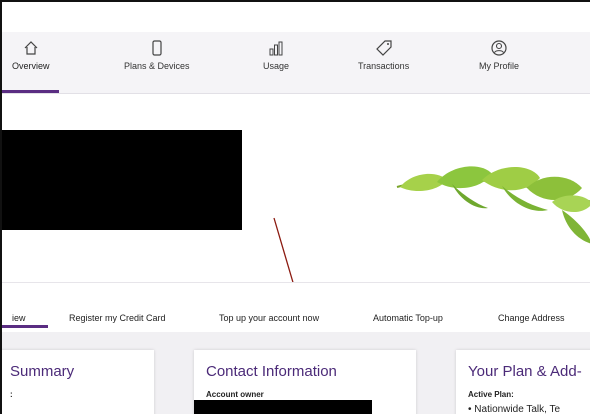 The width and height of the screenshot is (590, 414). What do you see at coordinates (31, 55) in the screenshot?
I see `nav-item-overview: Overview` at bounding box center [31, 55].